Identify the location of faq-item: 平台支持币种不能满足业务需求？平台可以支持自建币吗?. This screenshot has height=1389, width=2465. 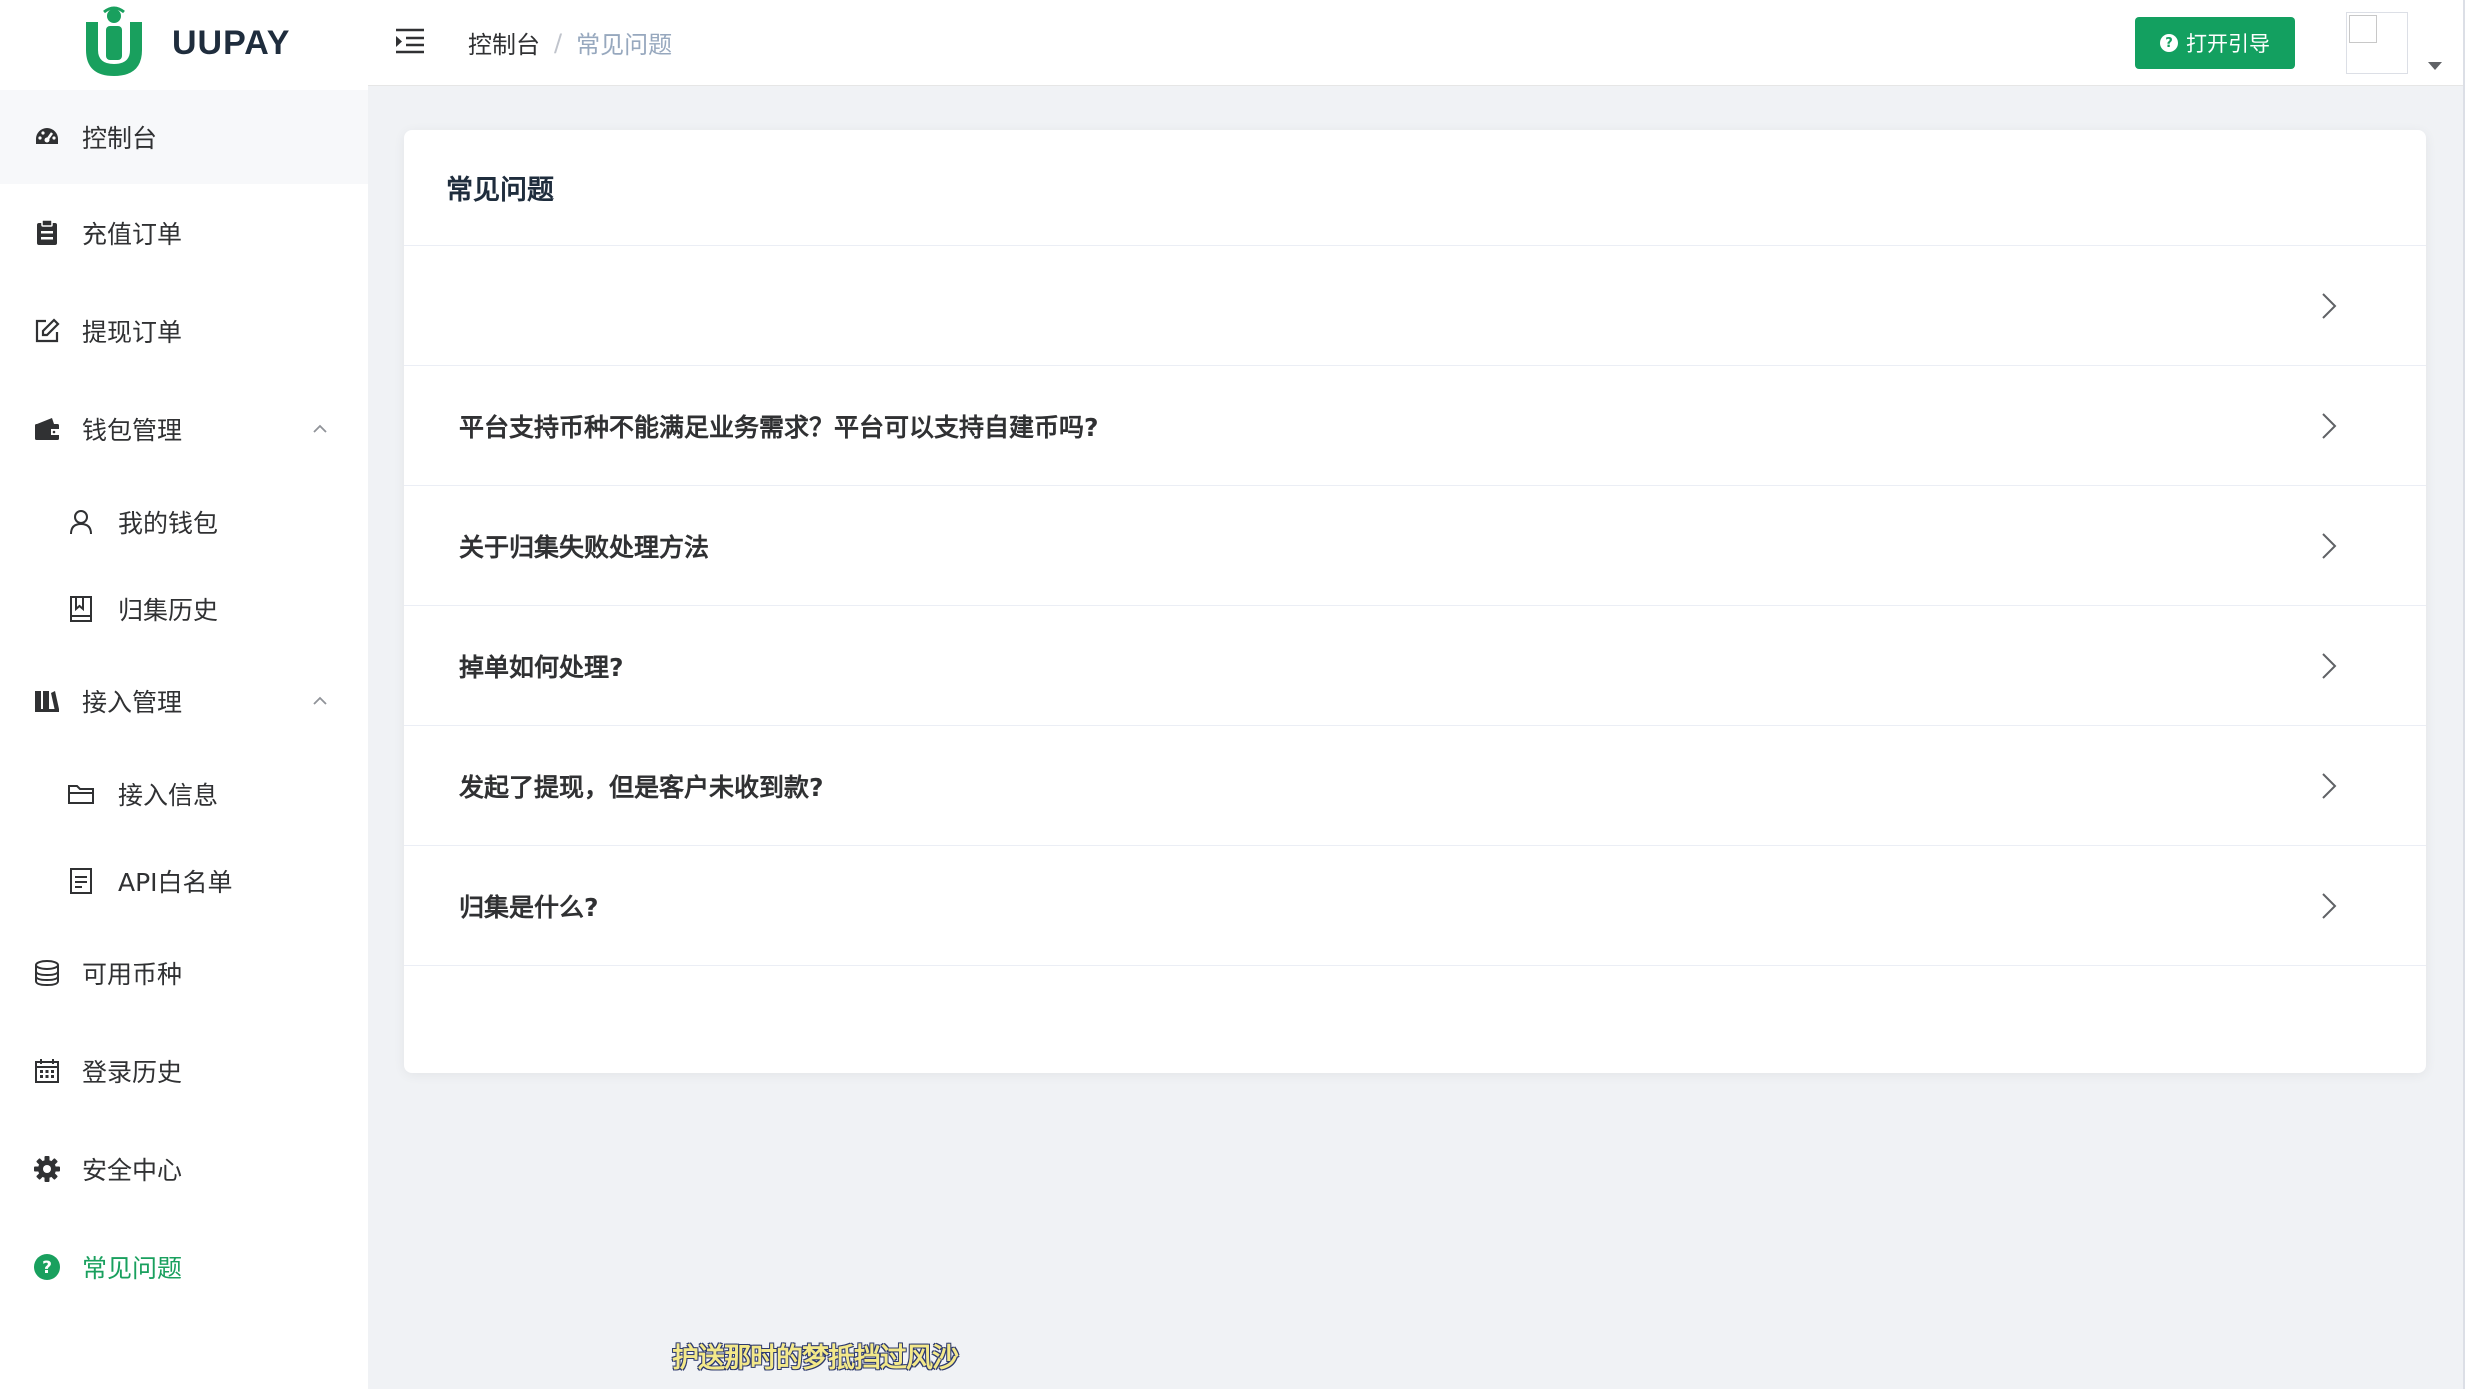
(1415, 426).